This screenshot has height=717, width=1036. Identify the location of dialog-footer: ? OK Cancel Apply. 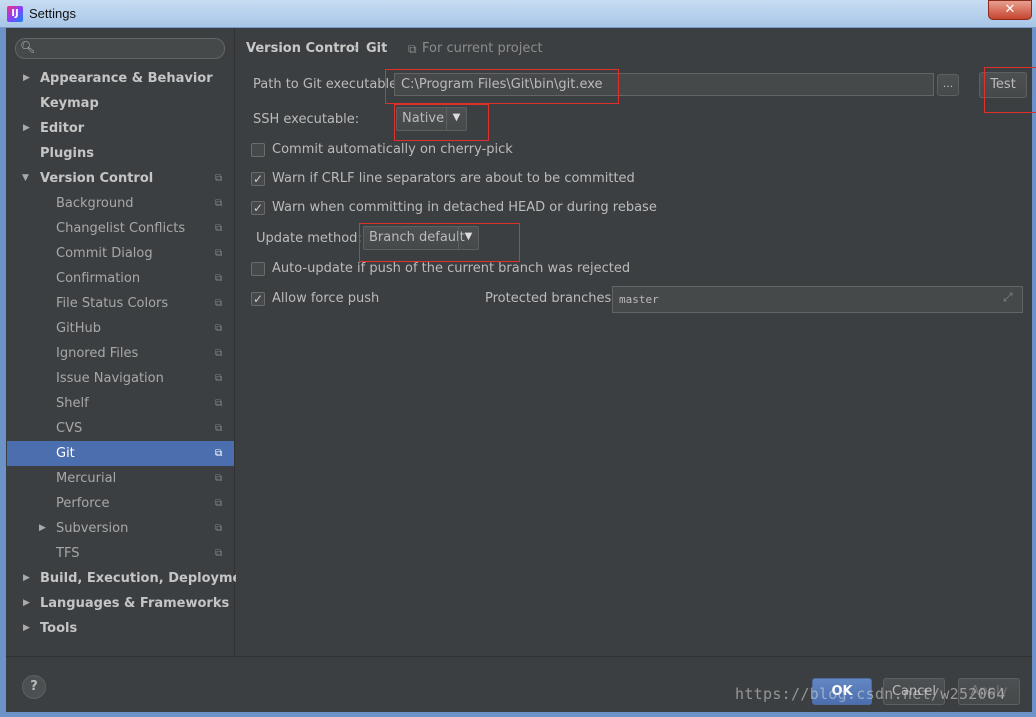
(519, 684).